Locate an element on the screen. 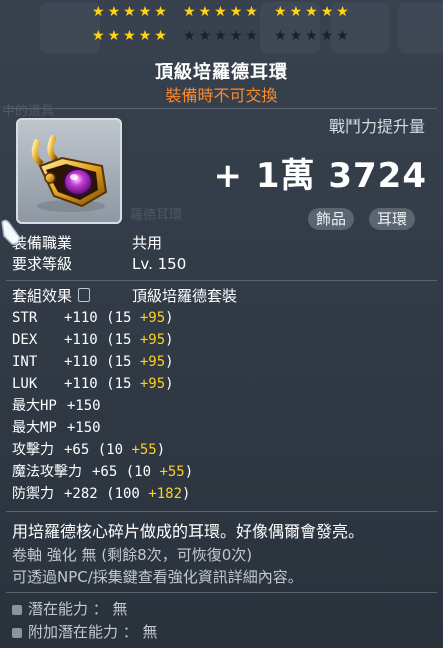  stat-name: 最大MP is located at coordinates (34, 428).